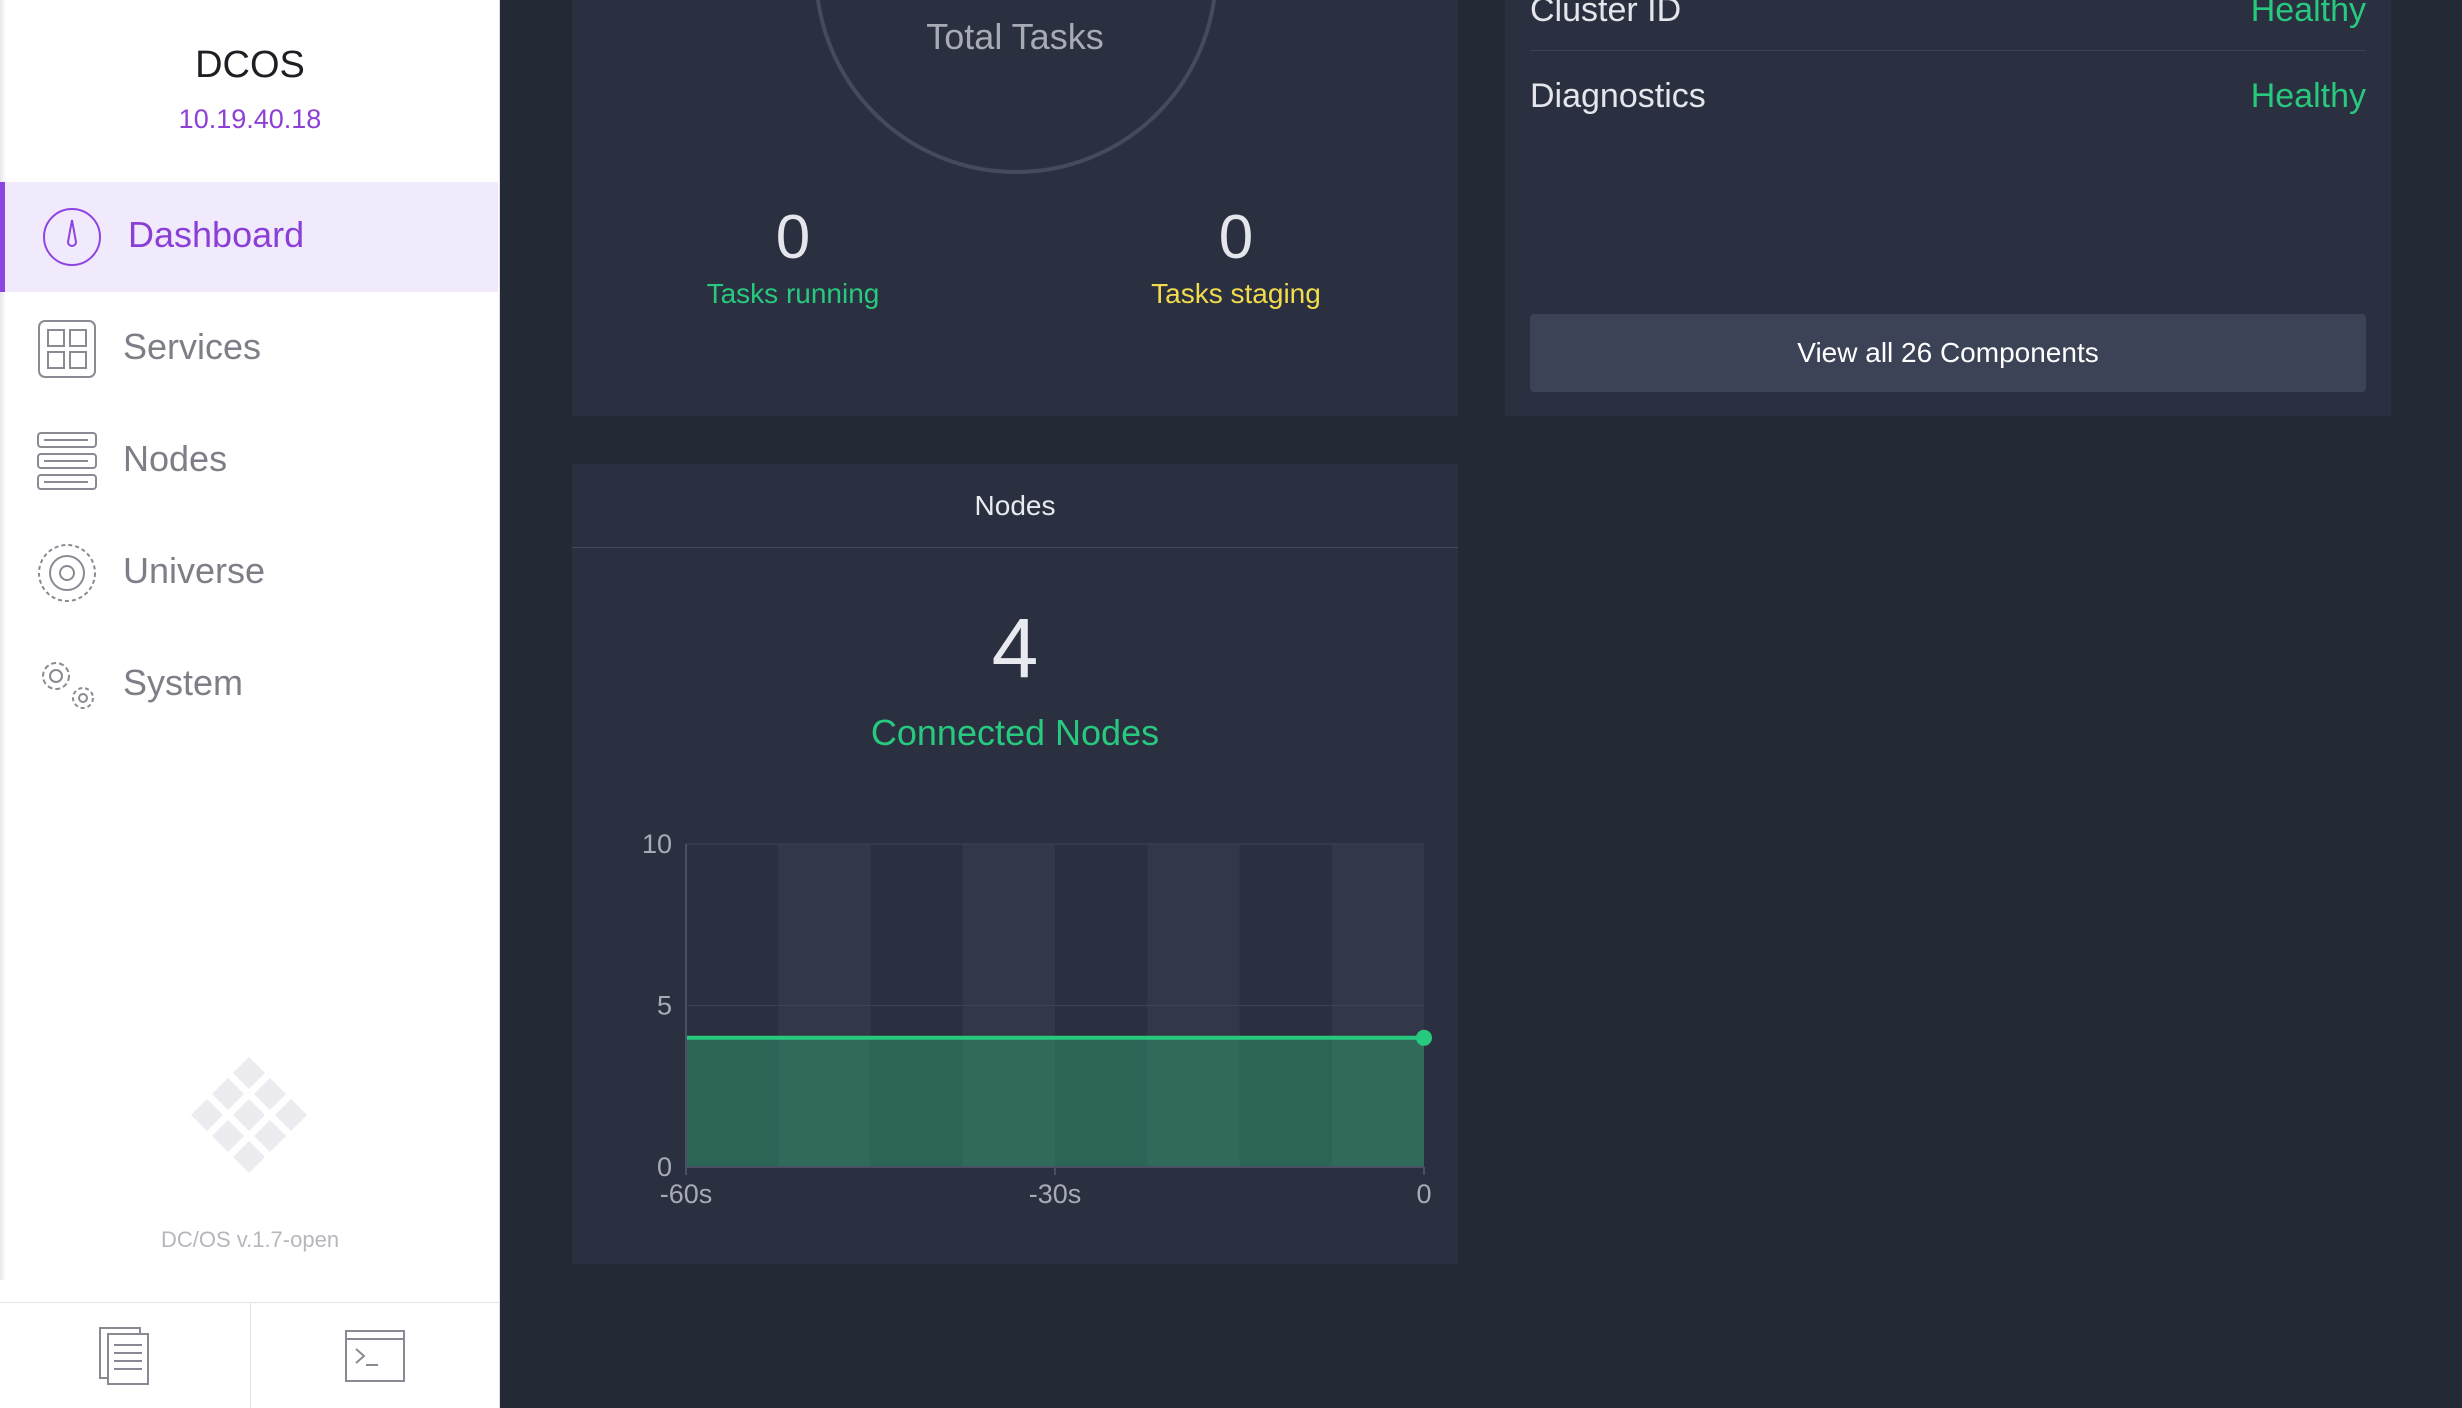  Describe the element at coordinates (1618, 95) in the screenshot. I see `component-name: Diagnostics` at that location.